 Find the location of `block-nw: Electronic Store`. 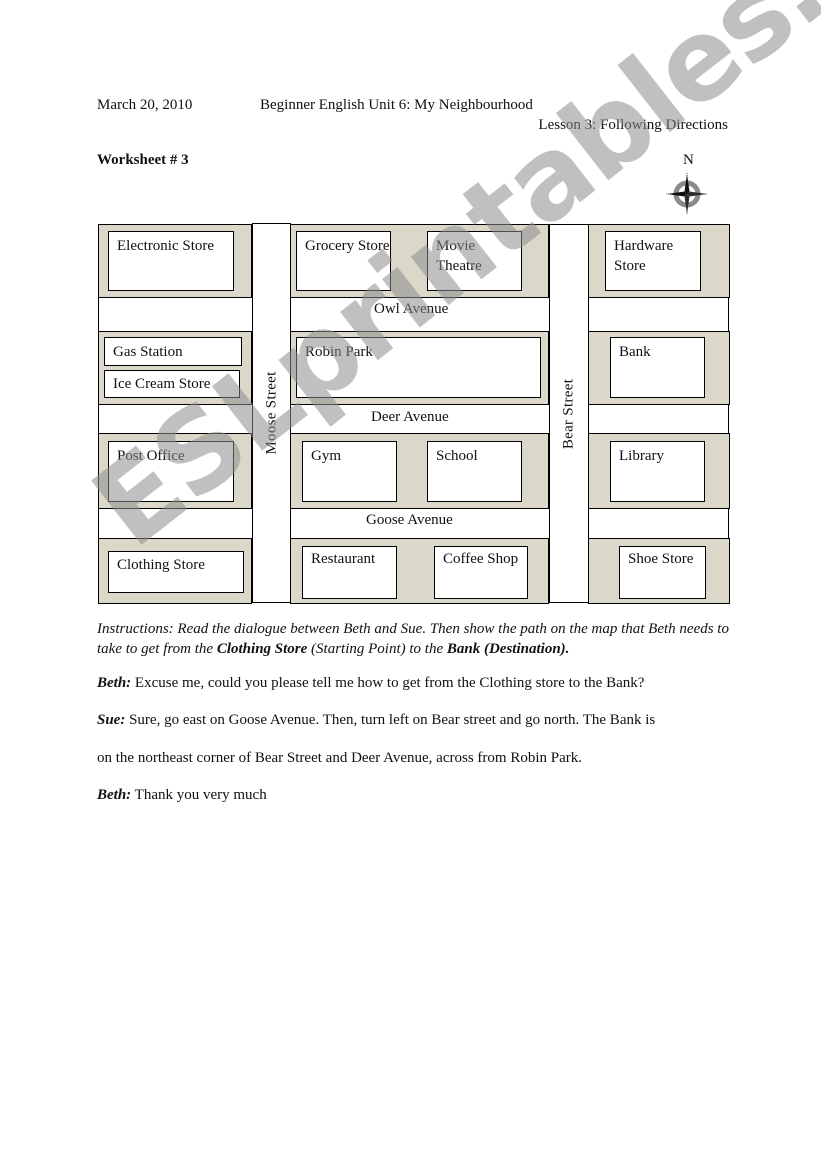

block-nw: Electronic Store is located at coordinates (175, 261).